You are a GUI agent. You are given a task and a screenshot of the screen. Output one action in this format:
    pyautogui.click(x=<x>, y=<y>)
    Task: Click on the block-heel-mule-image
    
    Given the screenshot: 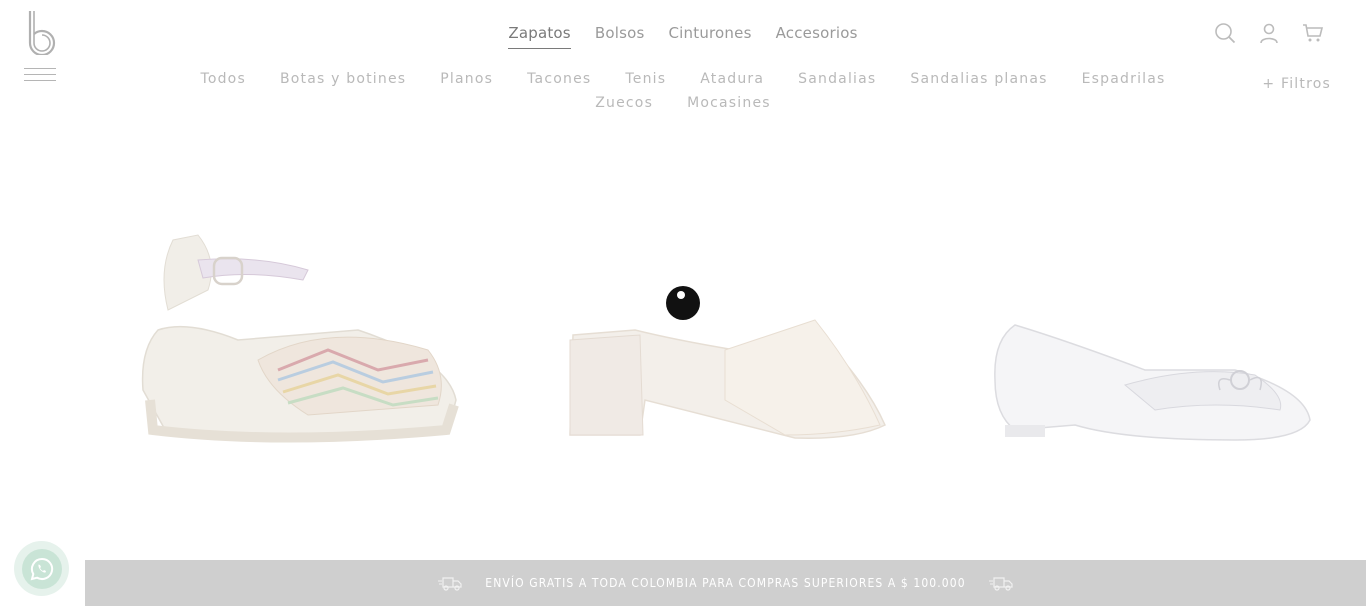 What is the action you would take?
    pyautogui.click(x=727, y=379)
    